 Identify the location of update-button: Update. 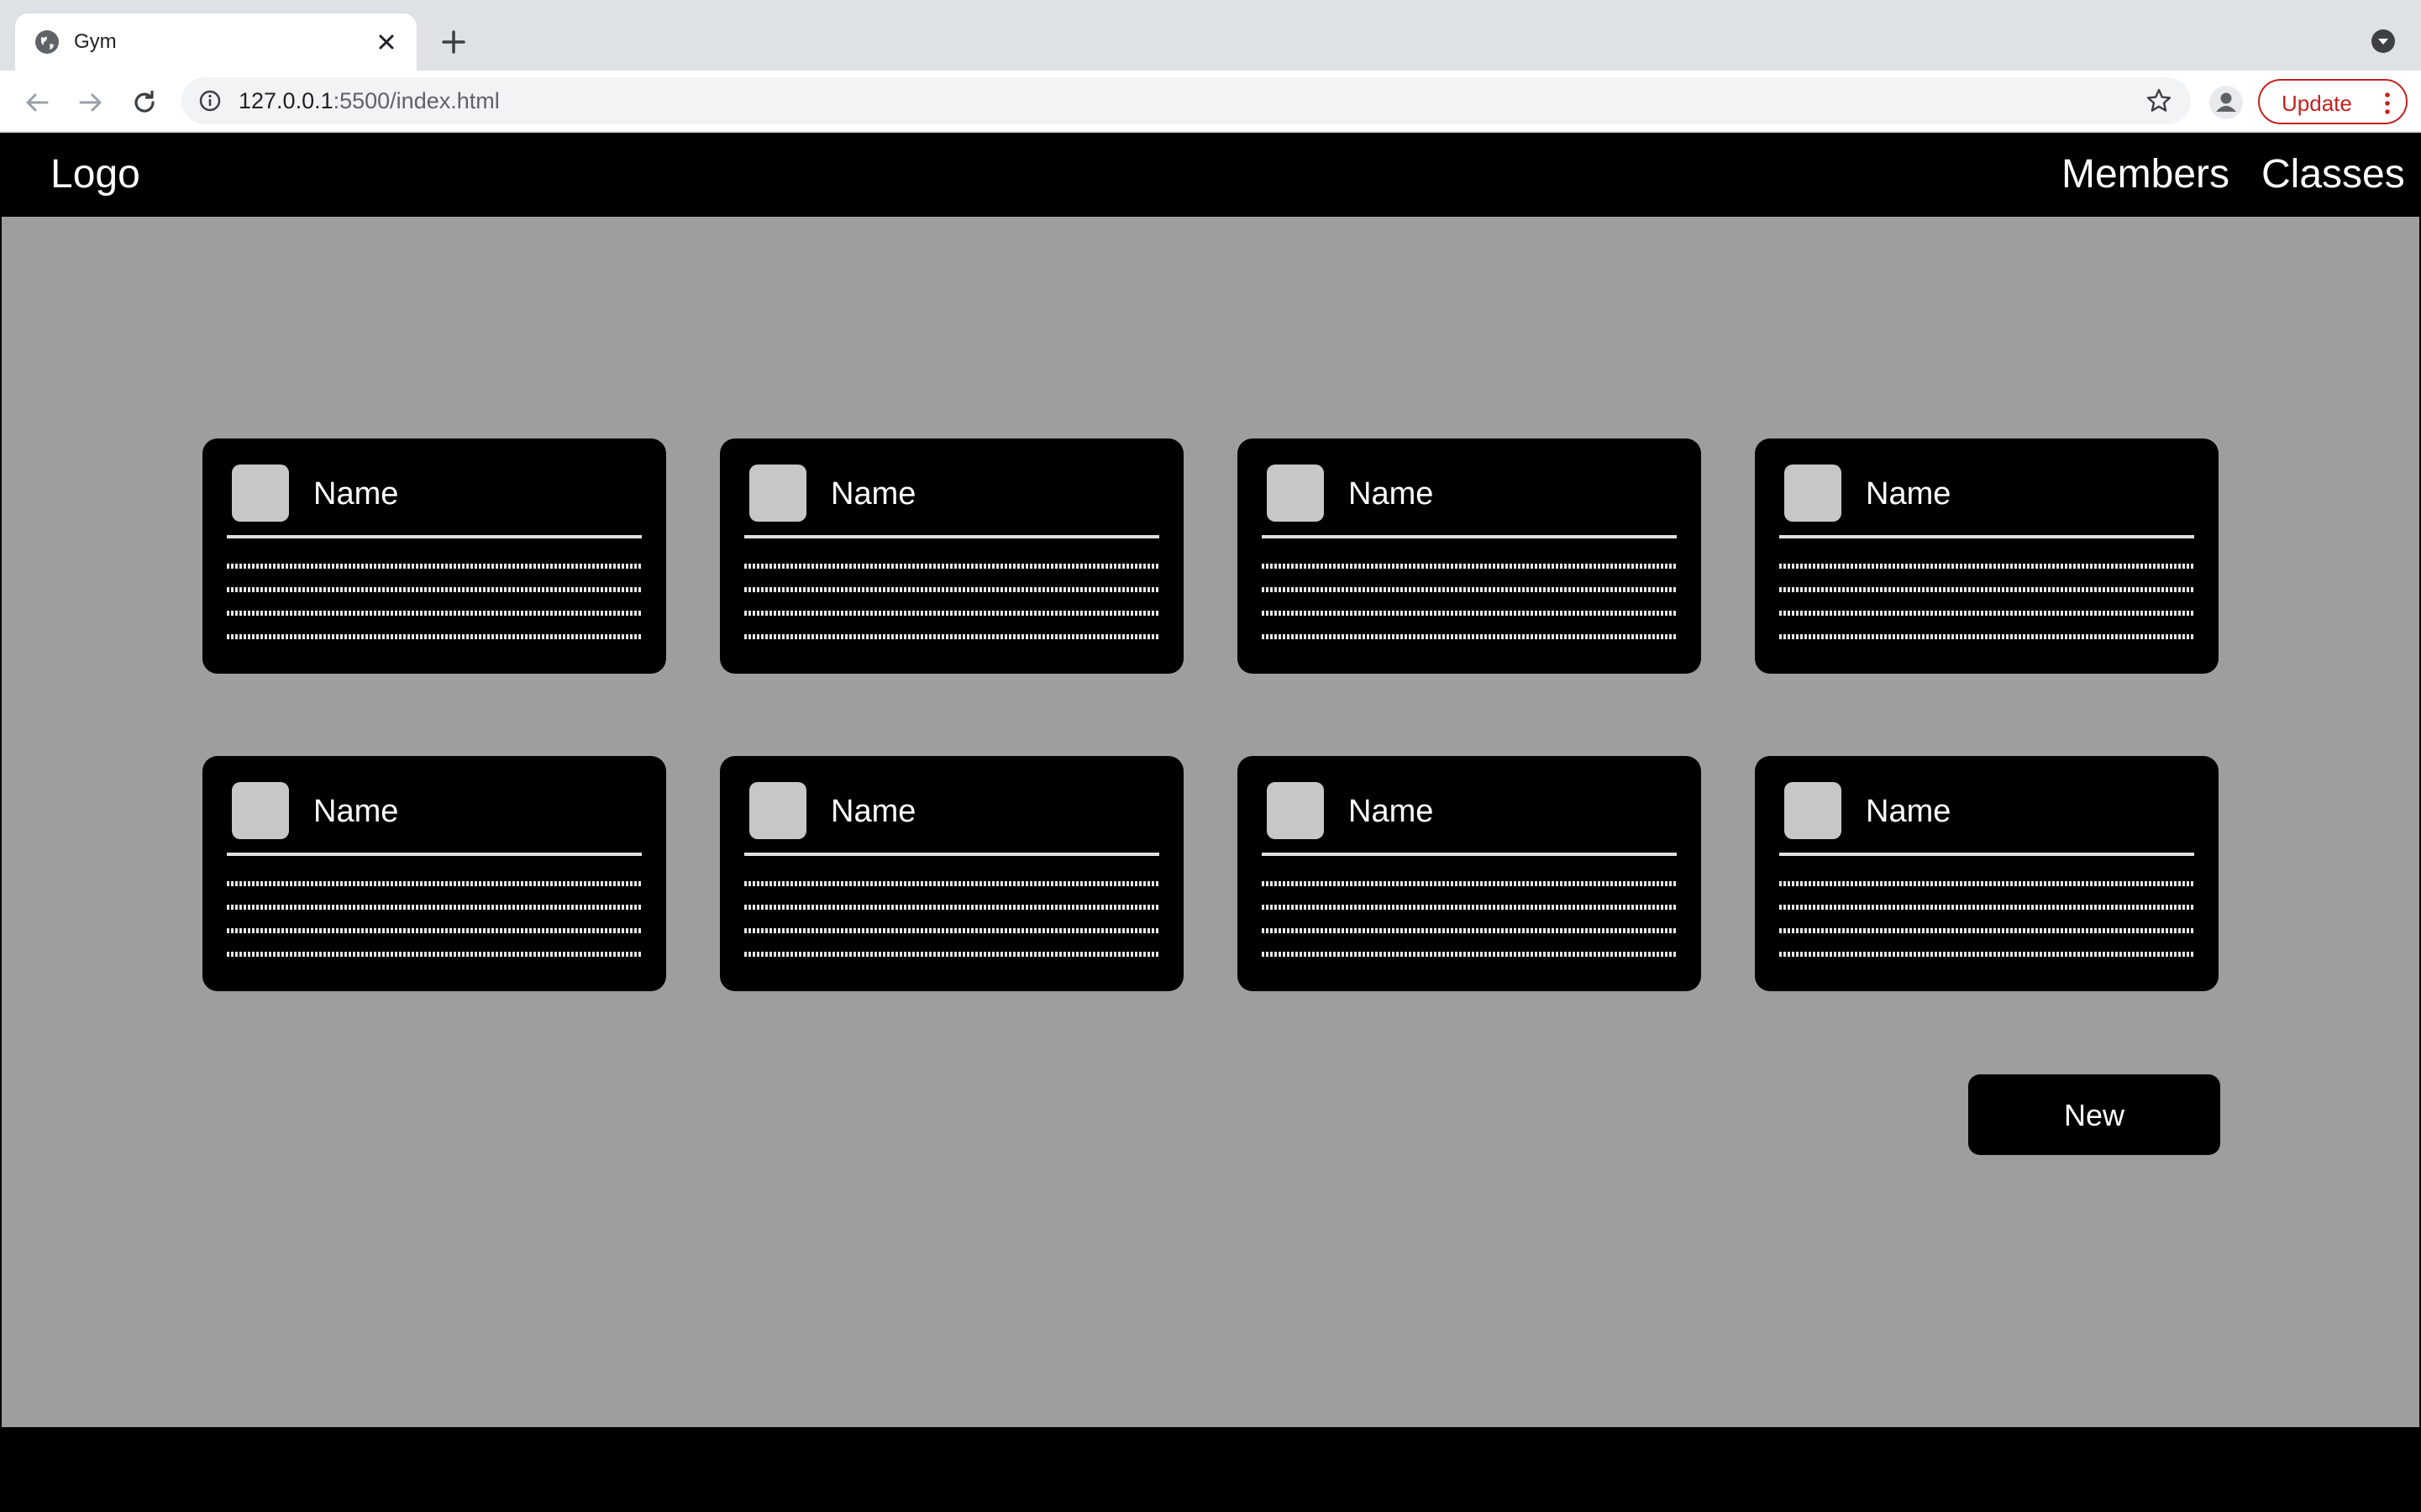
(2333, 101).